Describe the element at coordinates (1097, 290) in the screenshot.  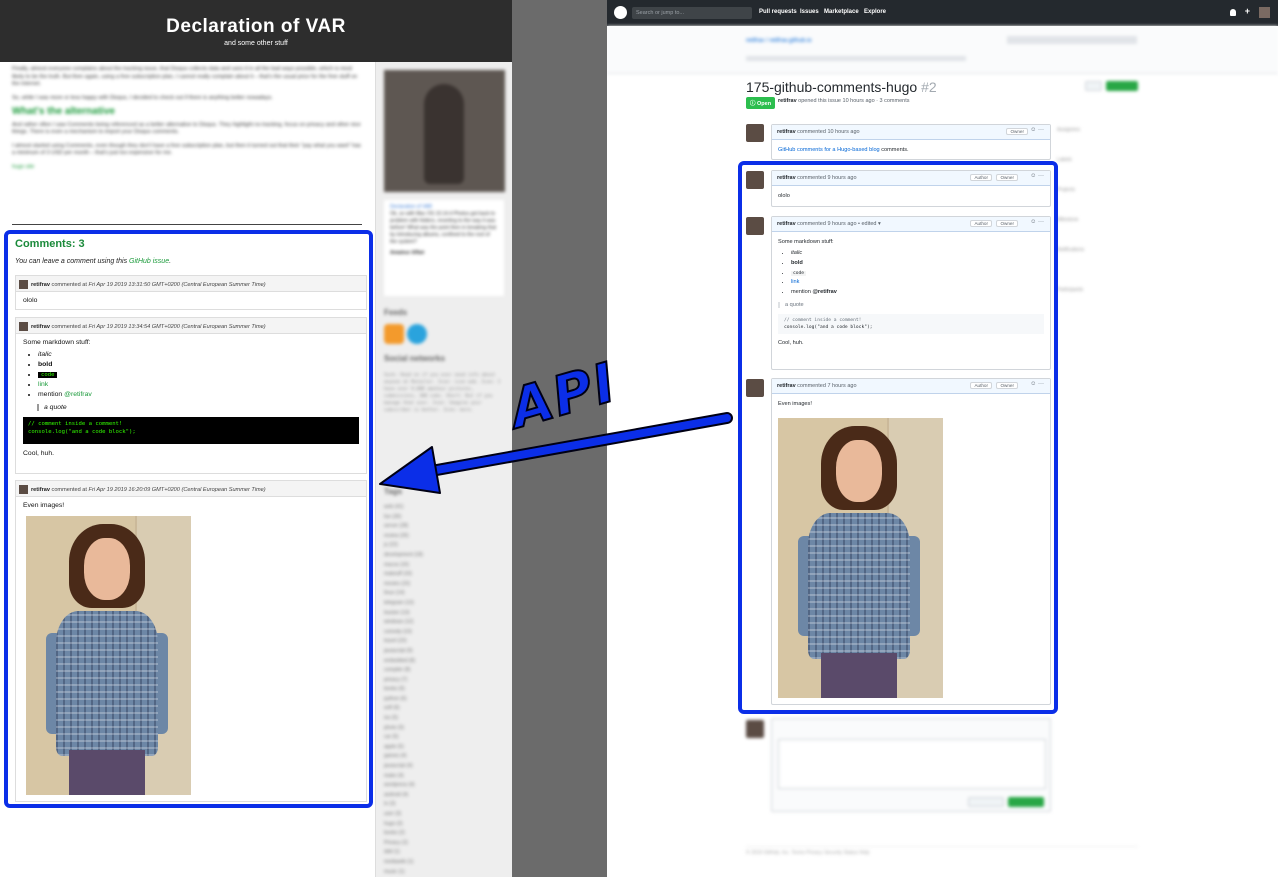
I see `sidebar-participants: Participants` at that location.